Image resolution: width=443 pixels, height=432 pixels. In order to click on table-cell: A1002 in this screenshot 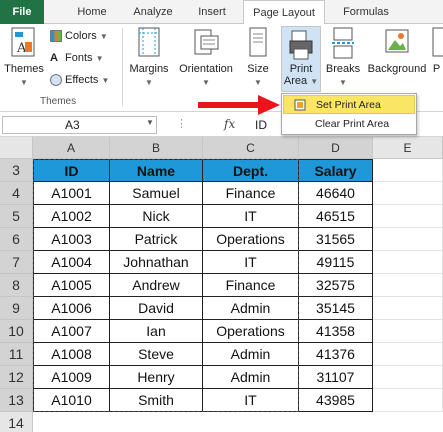, I will do `click(71, 216)`.